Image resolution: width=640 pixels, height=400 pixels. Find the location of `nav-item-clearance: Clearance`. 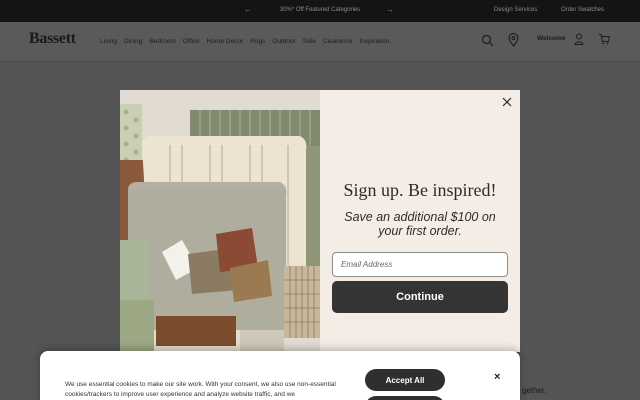

nav-item-clearance: Clearance is located at coordinates (338, 41).